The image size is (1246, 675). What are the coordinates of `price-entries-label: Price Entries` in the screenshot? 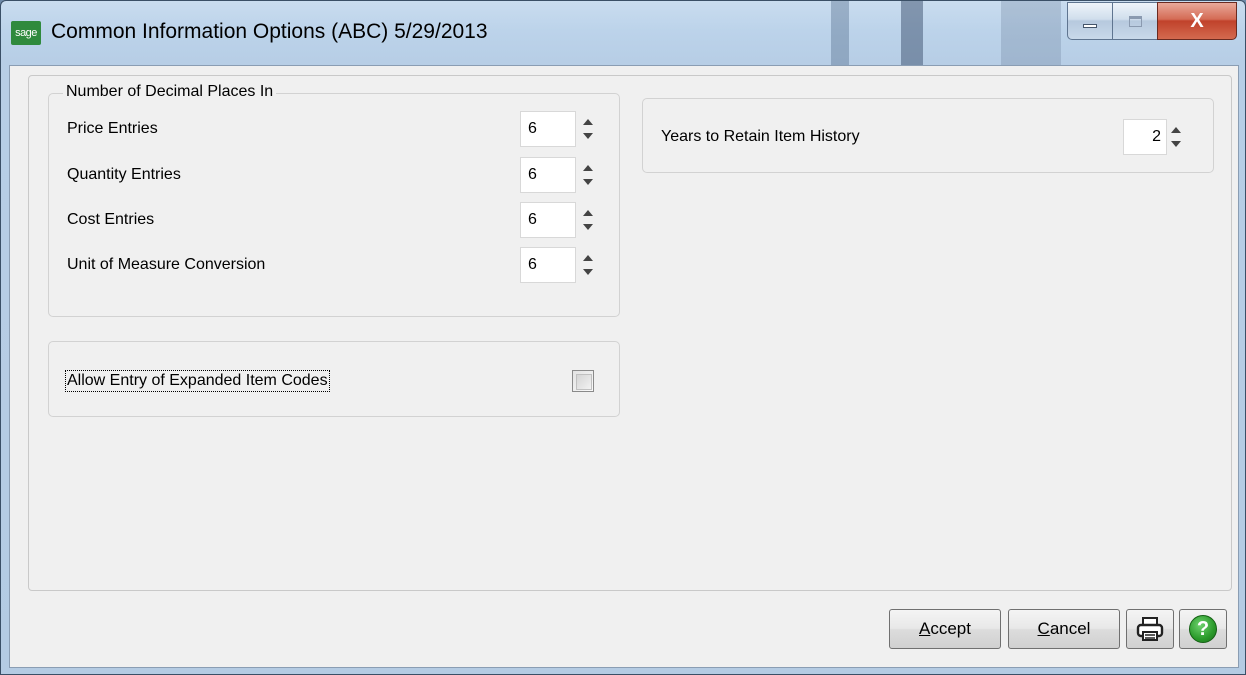 It's located at (112, 128).